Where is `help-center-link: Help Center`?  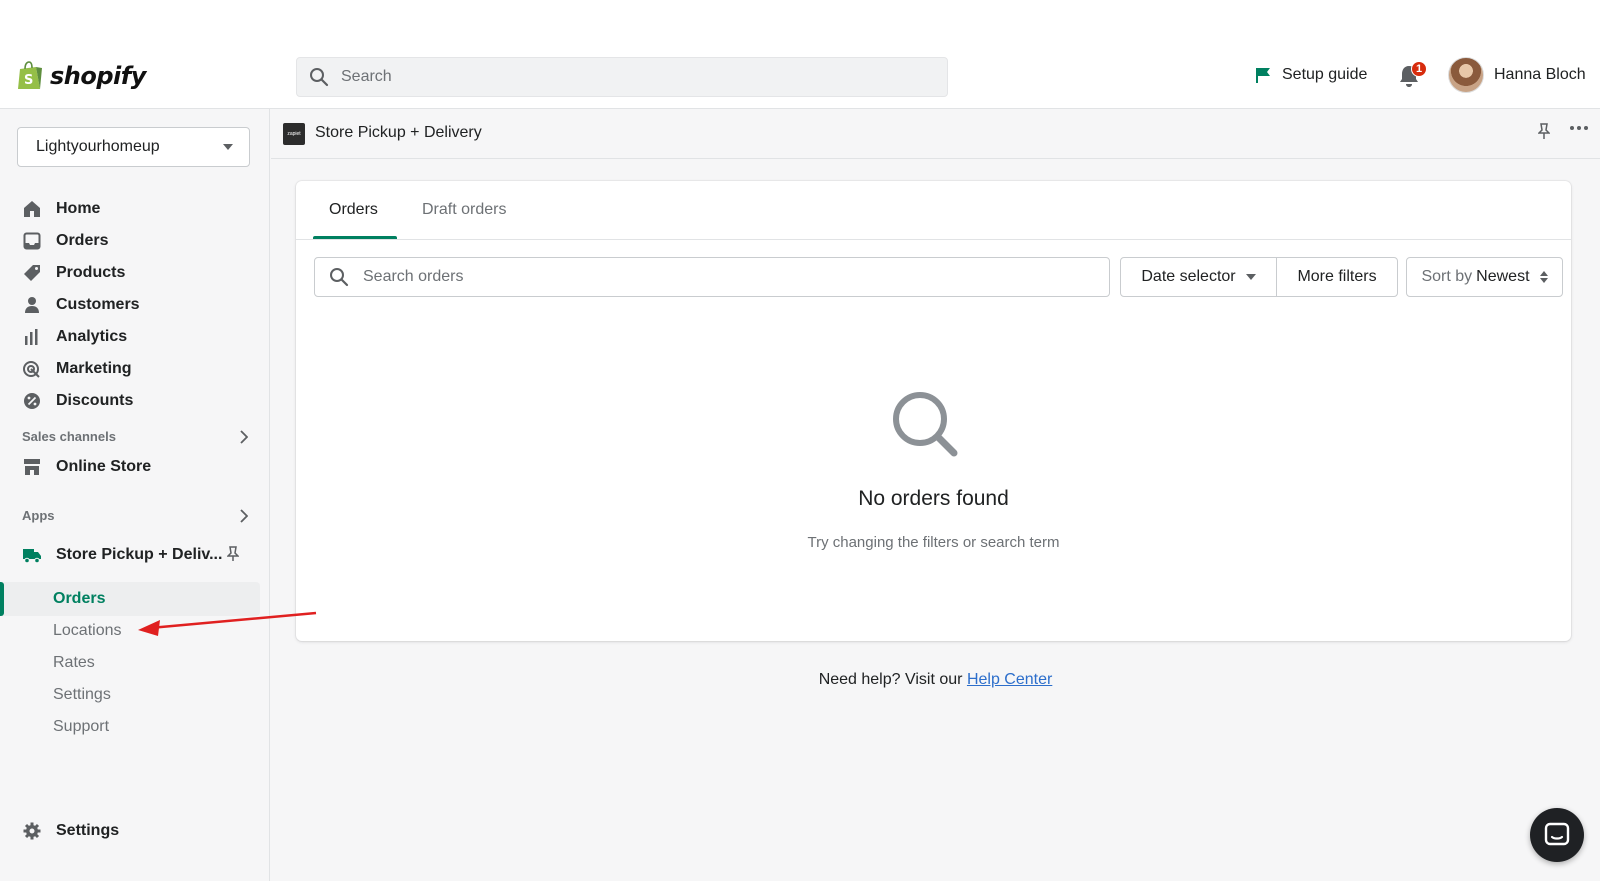 help-center-link: Help Center is located at coordinates (1009, 679).